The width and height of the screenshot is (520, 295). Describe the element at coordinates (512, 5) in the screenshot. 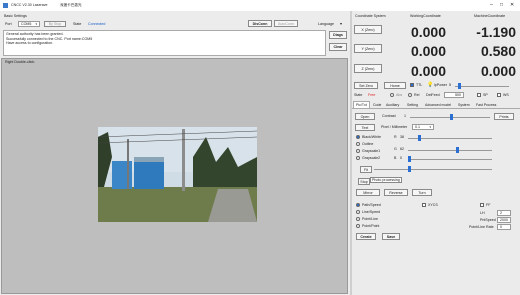

I see `close-icon: ✕` at that location.